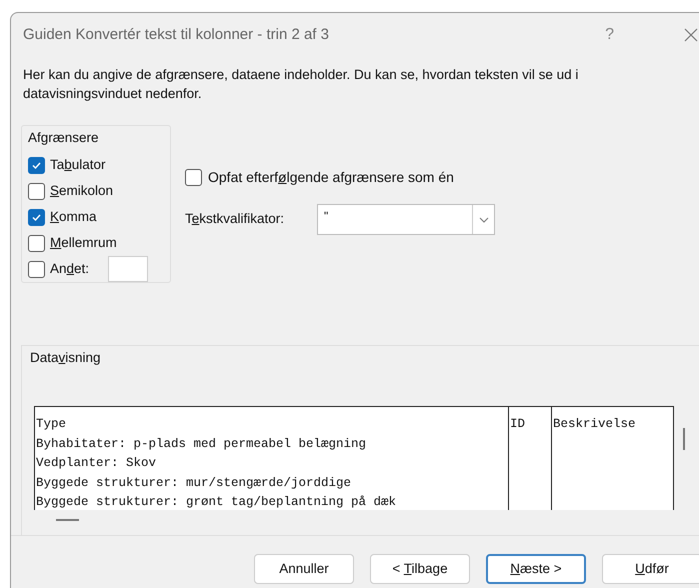 This screenshot has height=588, width=699. I want to click on checkbox-label: Semikolon, so click(82, 191).